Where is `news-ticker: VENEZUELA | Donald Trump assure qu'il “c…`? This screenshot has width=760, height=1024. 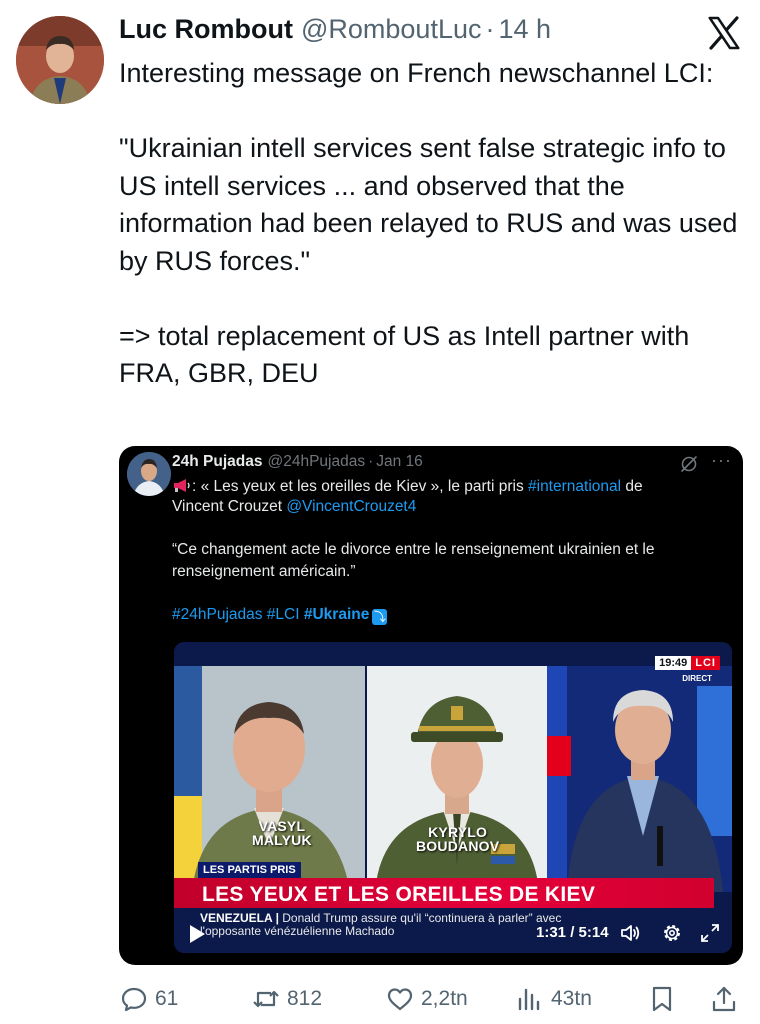 news-ticker: VENEZUELA | Donald Trump assure qu'il “c… is located at coordinates (380, 925).